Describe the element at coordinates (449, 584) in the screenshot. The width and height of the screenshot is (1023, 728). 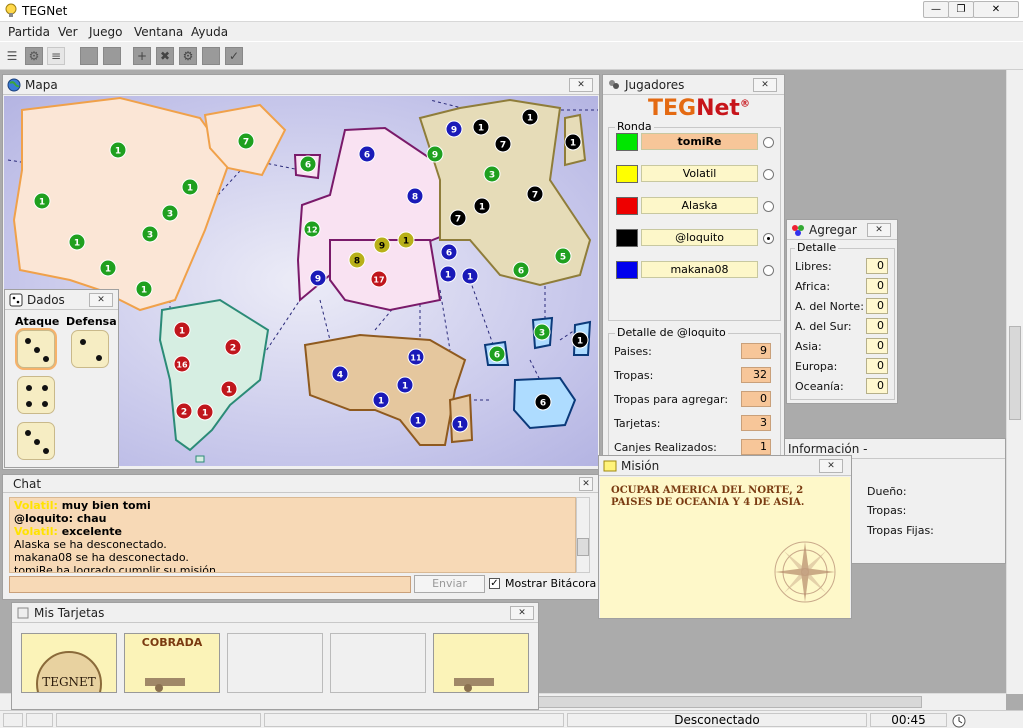
I see `send-button: Enviar` at that location.